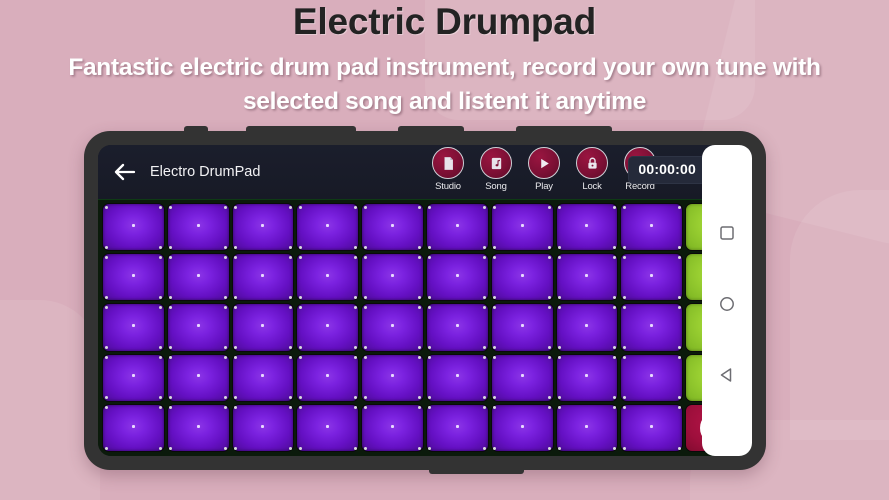 The height and width of the screenshot is (500, 889). I want to click on lock-icon, so click(592, 163).